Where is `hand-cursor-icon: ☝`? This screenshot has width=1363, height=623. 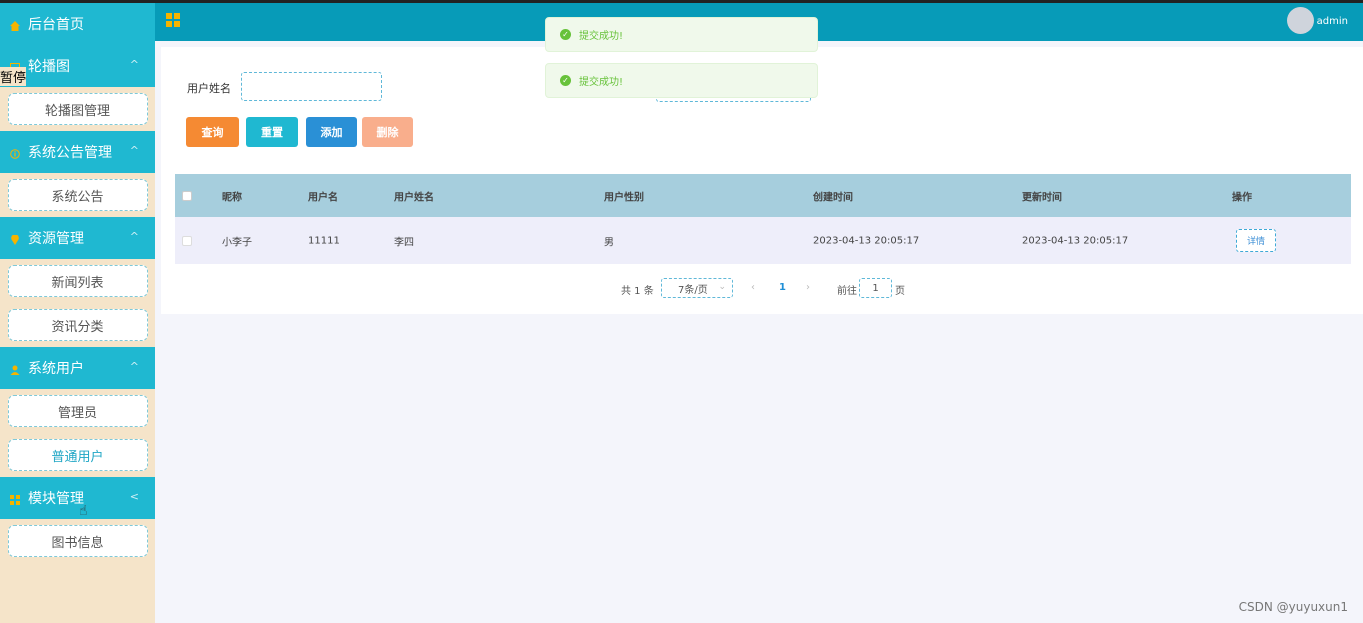 hand-cursor-icon: ☝ is located at coordinates (83, 511).